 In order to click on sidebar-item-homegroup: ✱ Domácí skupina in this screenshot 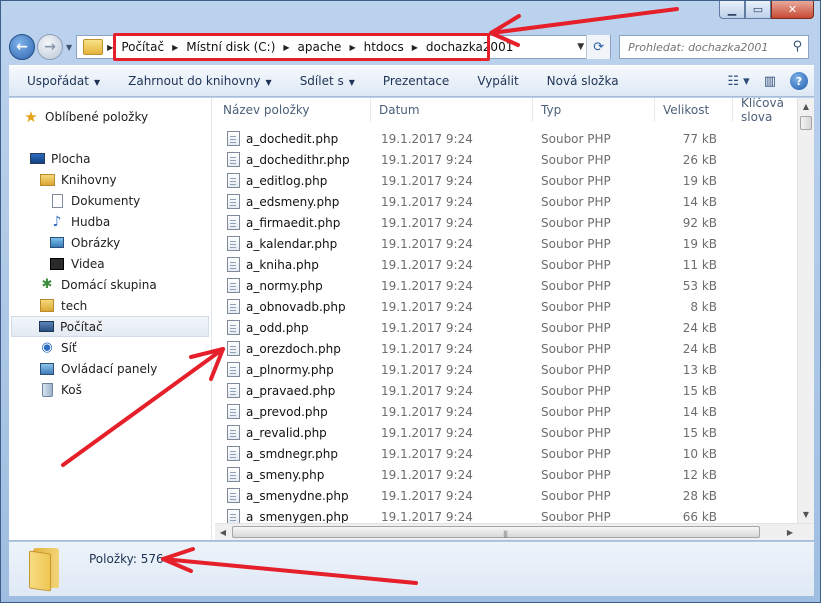, I will do `click(139, 284)`.